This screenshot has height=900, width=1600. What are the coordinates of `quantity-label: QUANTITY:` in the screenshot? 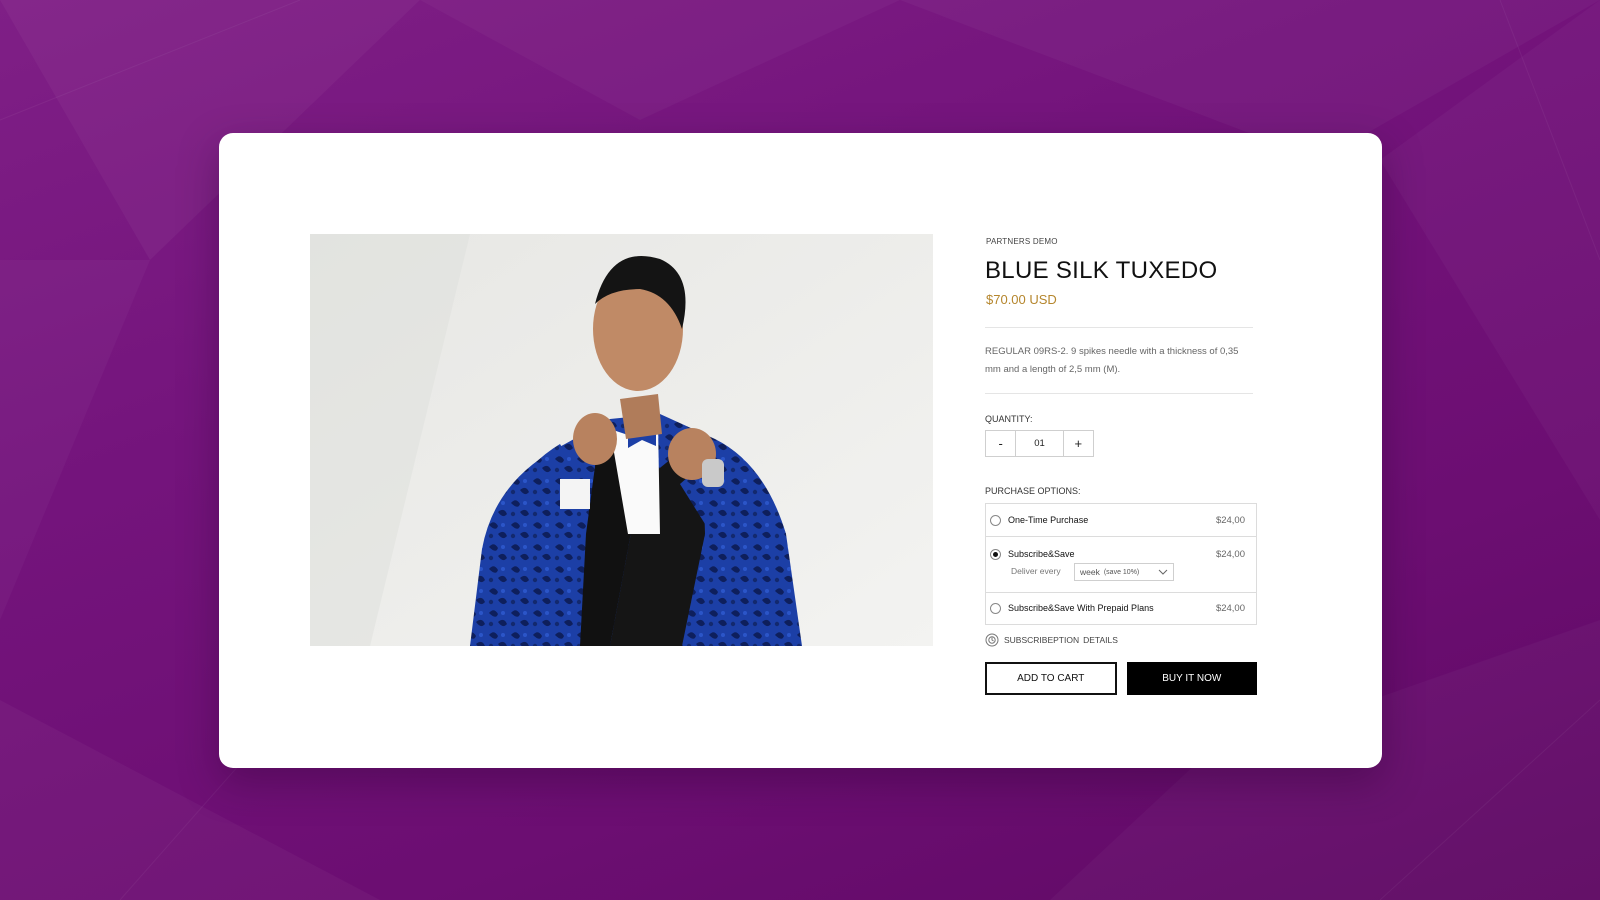 It's located at (1009, 419).